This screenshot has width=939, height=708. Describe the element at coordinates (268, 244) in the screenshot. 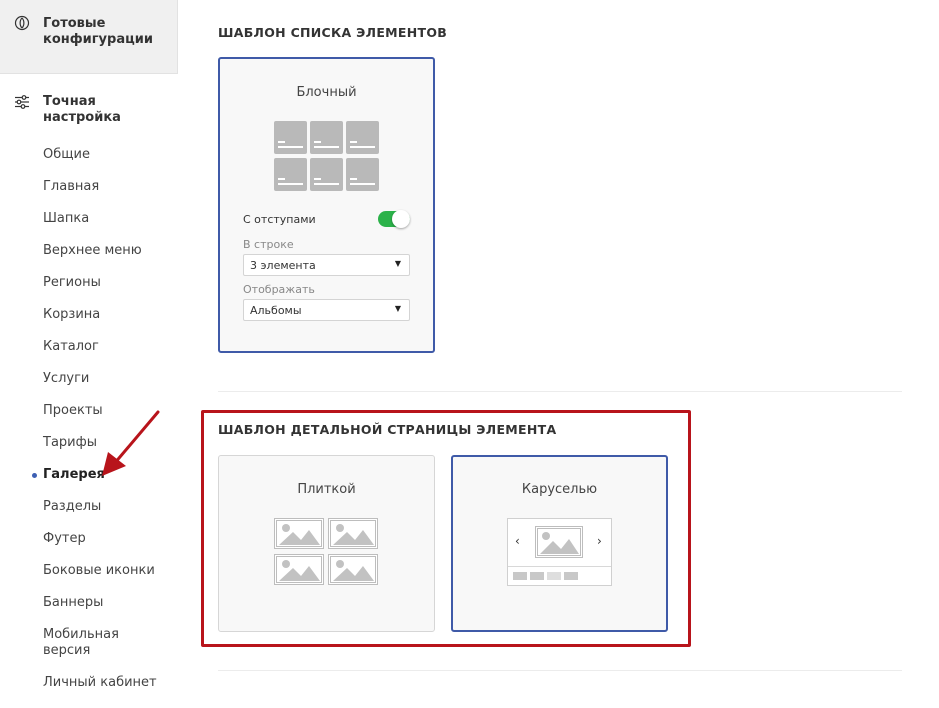

I see `per-row-label: В строке` at that location.